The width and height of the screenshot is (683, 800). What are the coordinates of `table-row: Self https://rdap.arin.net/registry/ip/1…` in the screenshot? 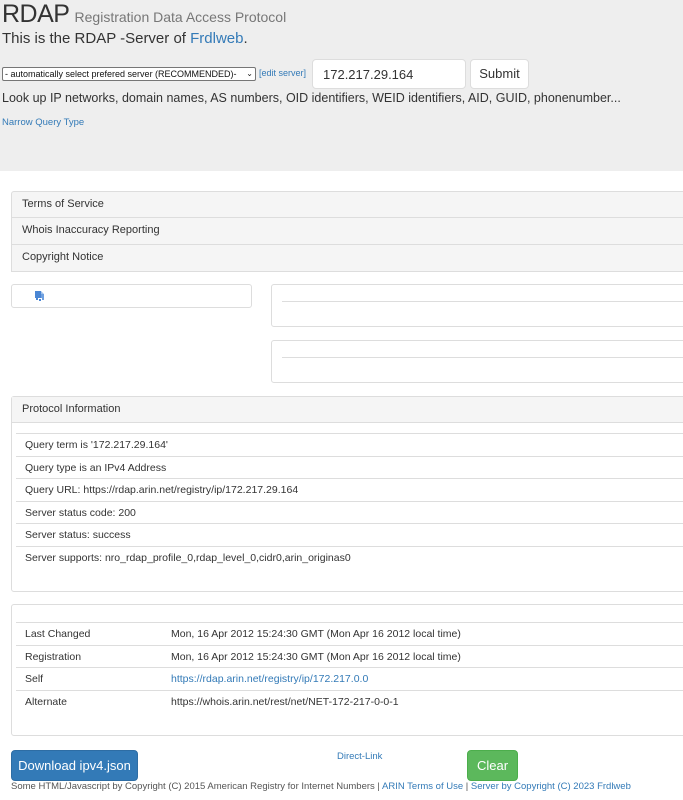 It's located at (349, 679).